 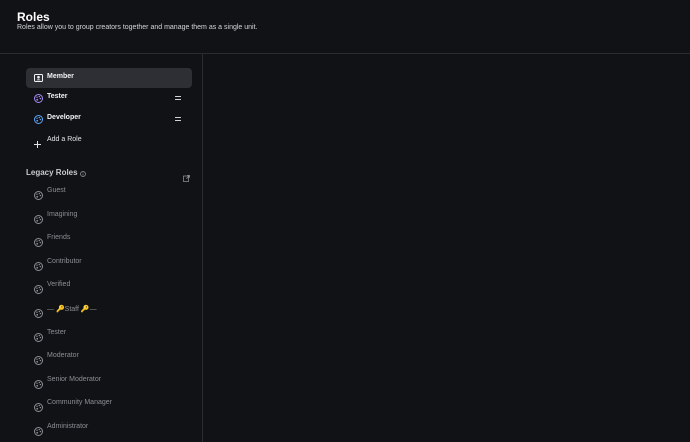 What do you see at coordinates (57, 332) in the screenshot?
I see `legacy-role-label: Tester` at bounding box center [57, 332].